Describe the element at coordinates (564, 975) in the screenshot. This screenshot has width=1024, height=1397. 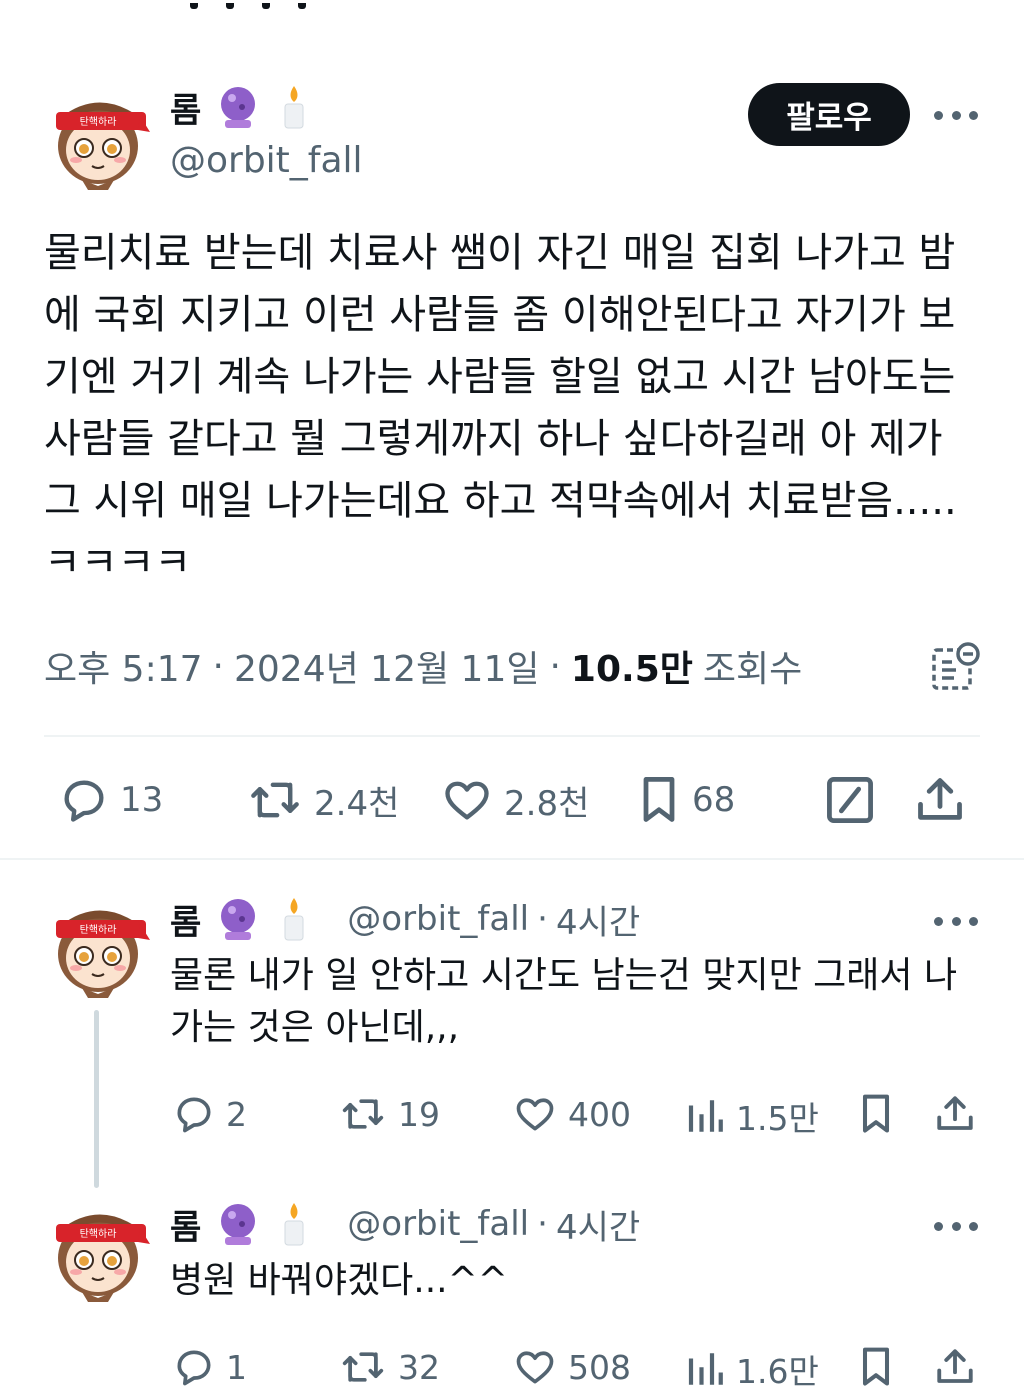
I see `reply-text-line: 물론 내가 일 안하고 시간도 남는건 맞지만 그래서 나` at that location.